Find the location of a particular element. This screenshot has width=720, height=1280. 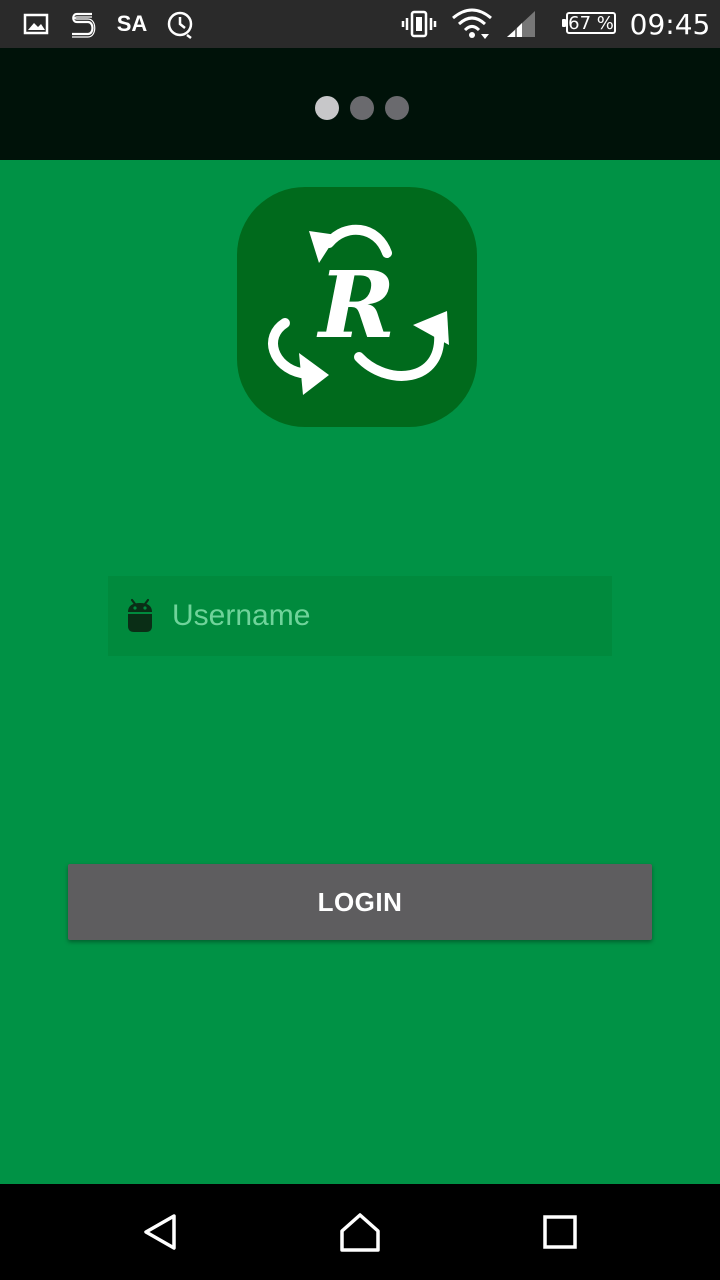

clock-time: 09:45 is located at coordinates (670, 24).